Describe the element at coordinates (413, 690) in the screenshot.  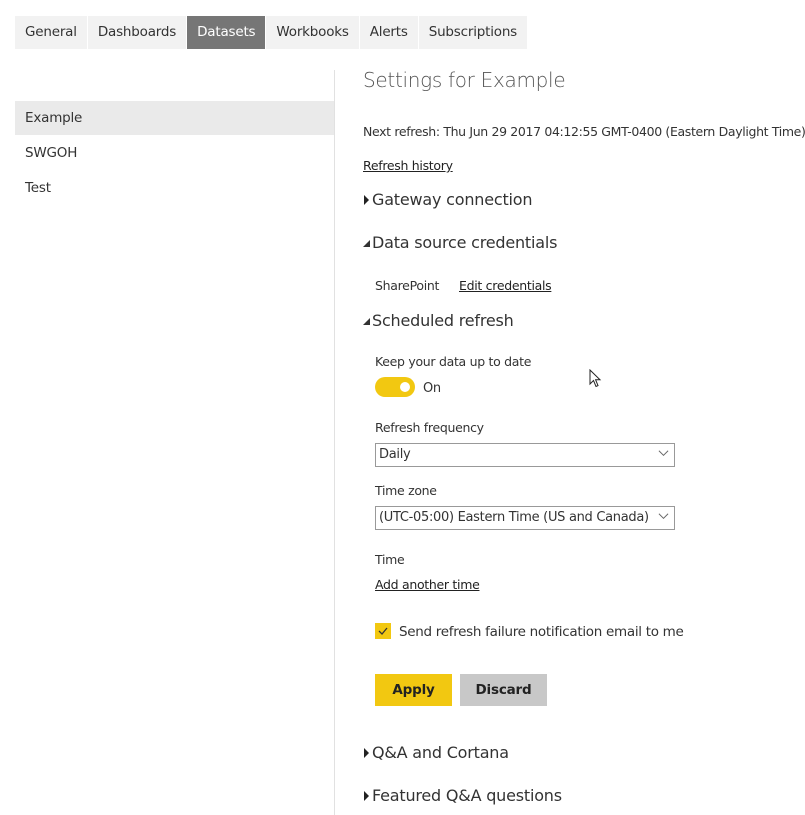
I see `apply-button: Apply` at that location.